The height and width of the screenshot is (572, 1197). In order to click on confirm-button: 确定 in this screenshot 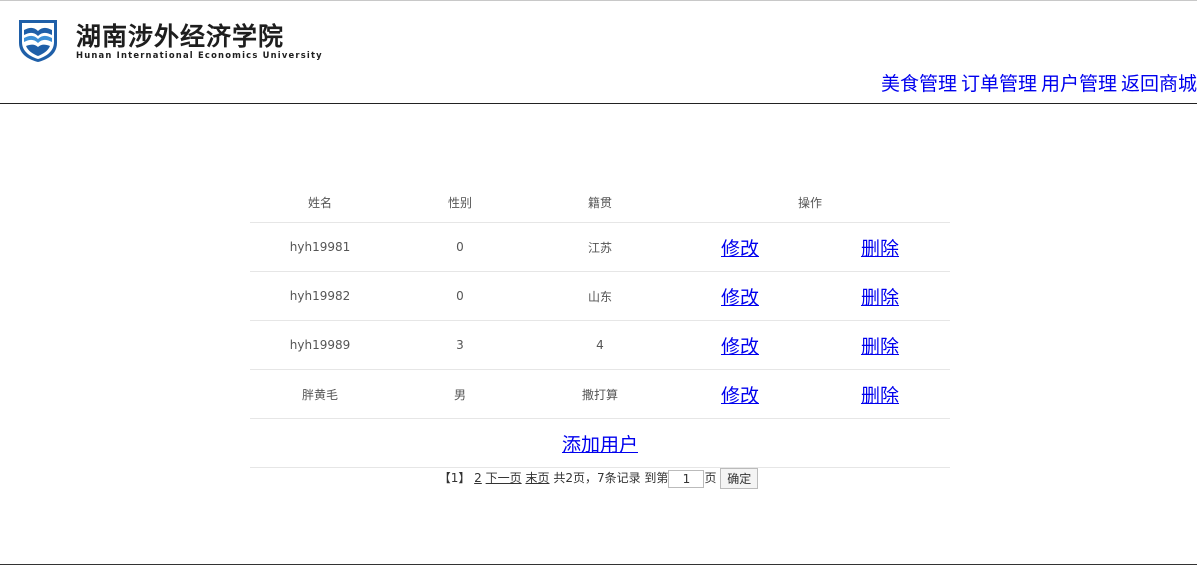, I will do `click(739, 478)`.